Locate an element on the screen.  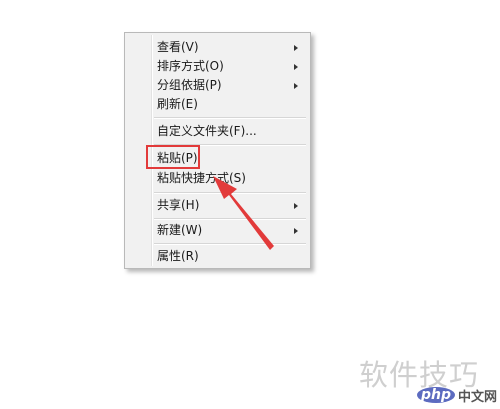
site-name: 中文网 is located at coordinates (478, 397).